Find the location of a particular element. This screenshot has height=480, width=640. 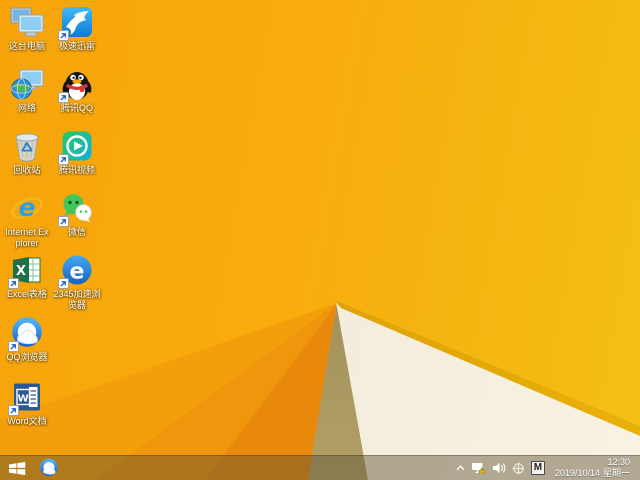

desktop-icon-network: 网络 is located at coordinates (27, 90).